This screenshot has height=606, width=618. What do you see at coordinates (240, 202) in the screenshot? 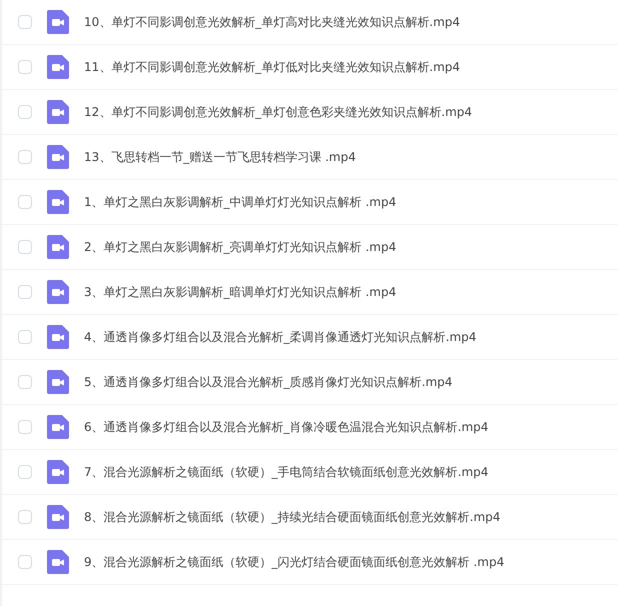
I see `file-name: 1、单灯之黑白灰影调解析_中调单灯灯光知识点解析 .mp4` at bounding box center [240, 202].